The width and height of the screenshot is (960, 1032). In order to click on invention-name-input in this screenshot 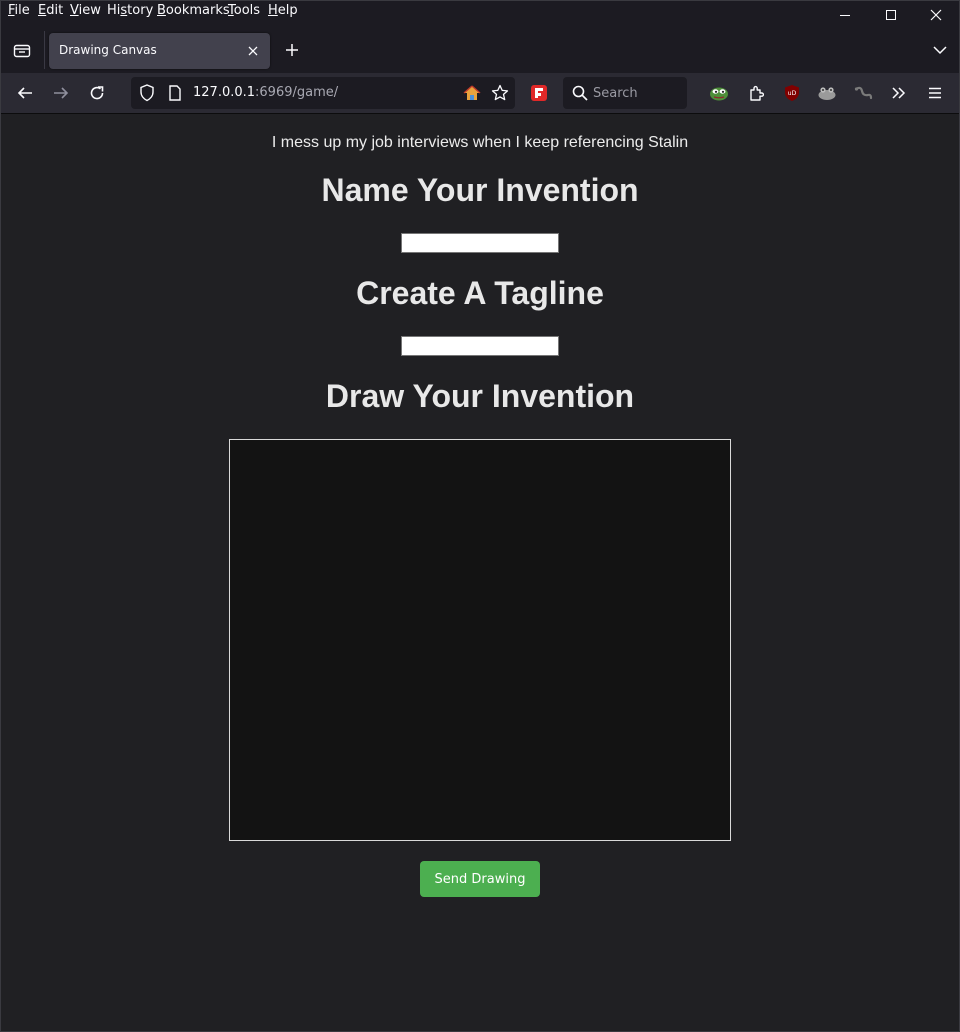, I will do `click(480, 243)`.